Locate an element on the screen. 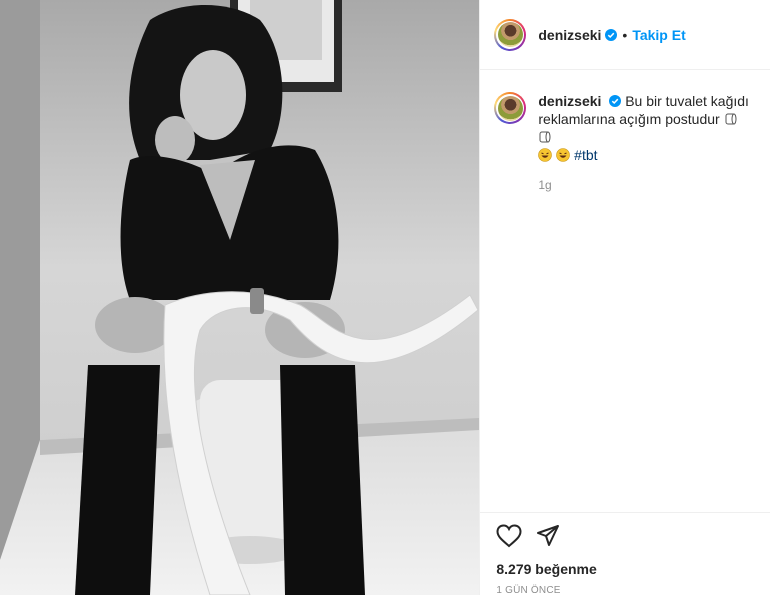 The height and width of the screenshot is (596, 770). caption-avatar-ring is located at coordinates (510, 108).